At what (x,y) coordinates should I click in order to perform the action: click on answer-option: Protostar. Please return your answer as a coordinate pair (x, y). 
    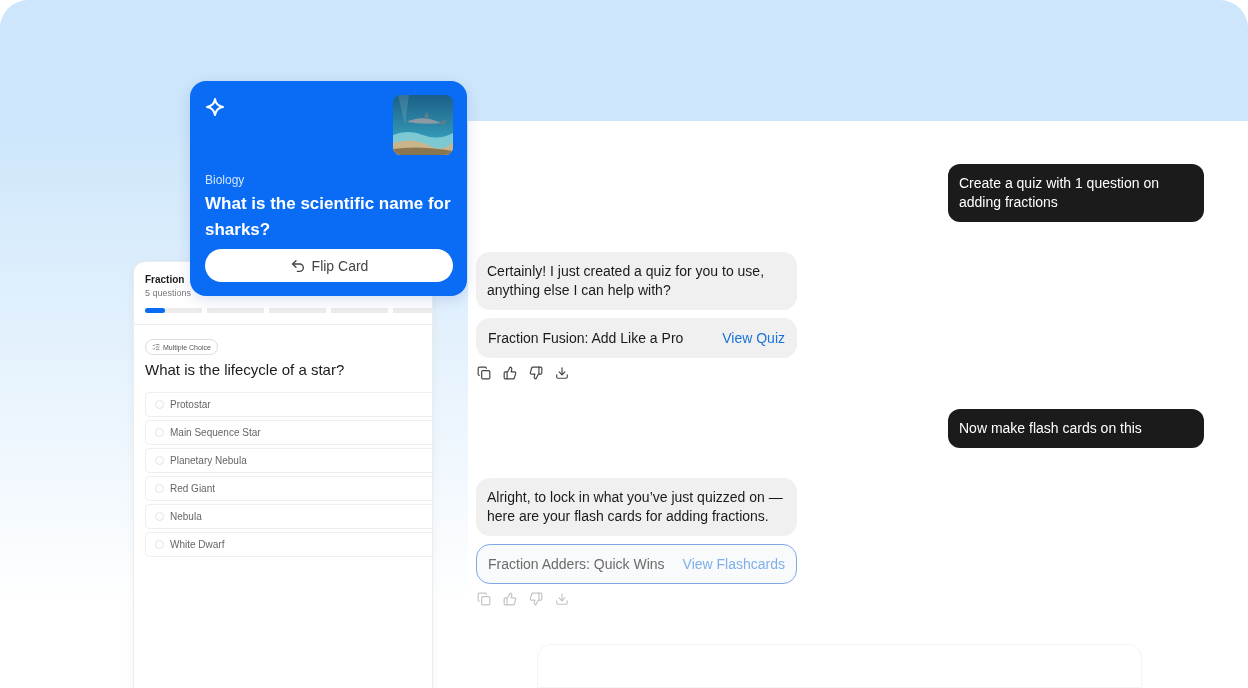
    Looking at the image, I should click on (288, 404).